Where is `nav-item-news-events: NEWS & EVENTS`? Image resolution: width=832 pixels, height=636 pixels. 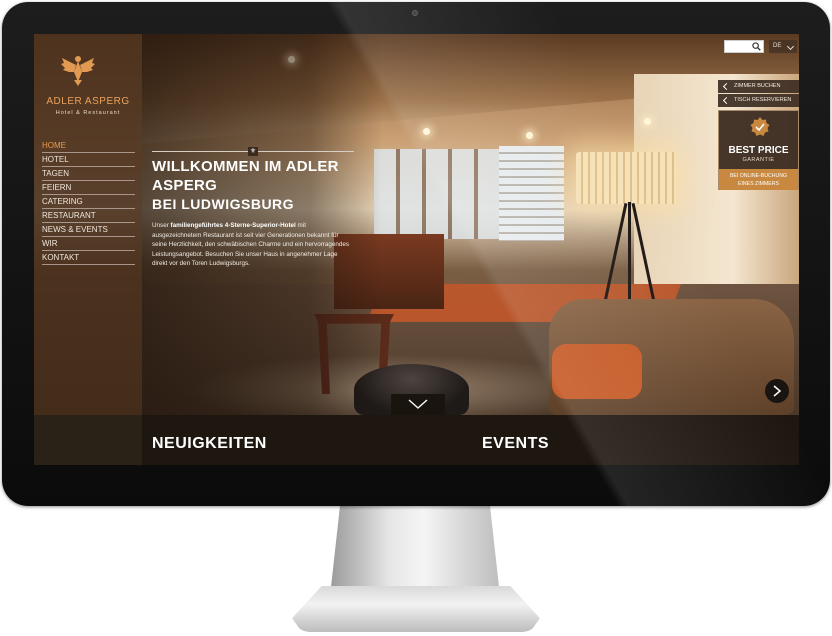
nav-item-news-events: NEWS & EVENTS is located at coordinates (88, 230).